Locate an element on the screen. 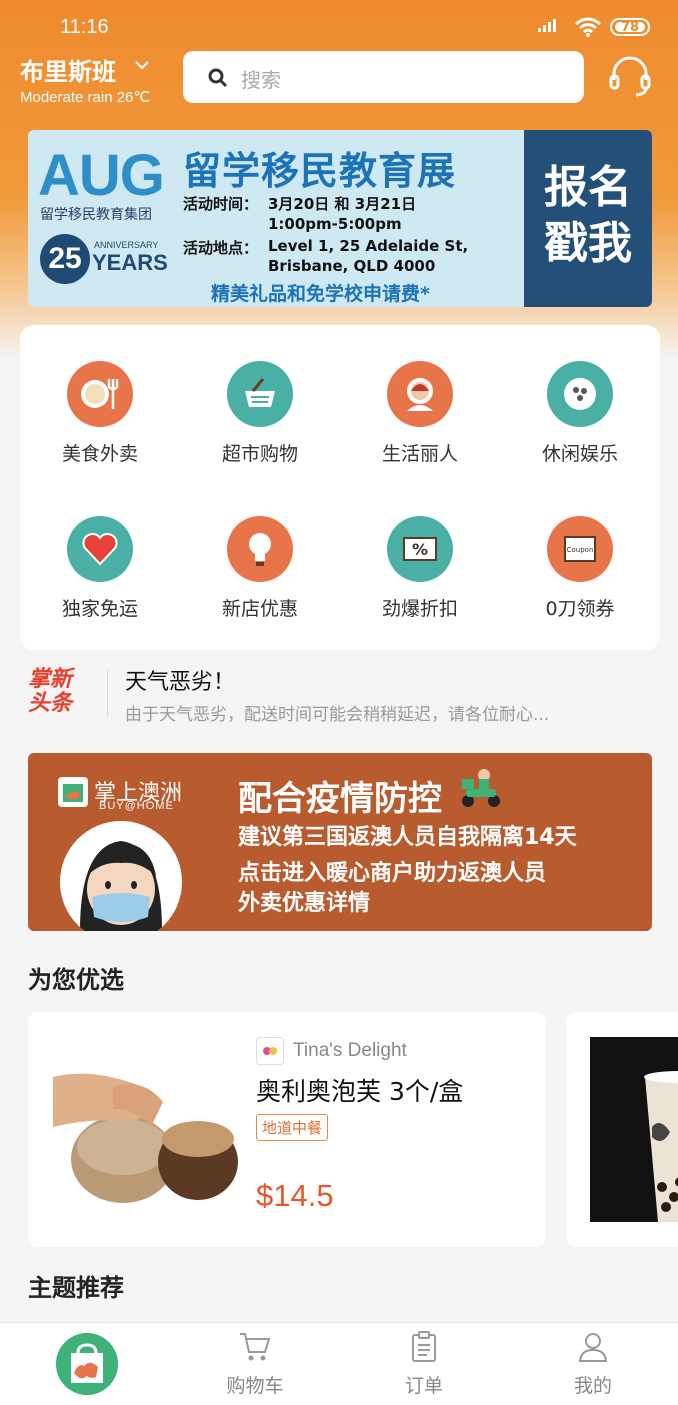 This screenshot has width=678, height=1405. coupon-icon-text: Coupon is located at coordinates (580, 550).